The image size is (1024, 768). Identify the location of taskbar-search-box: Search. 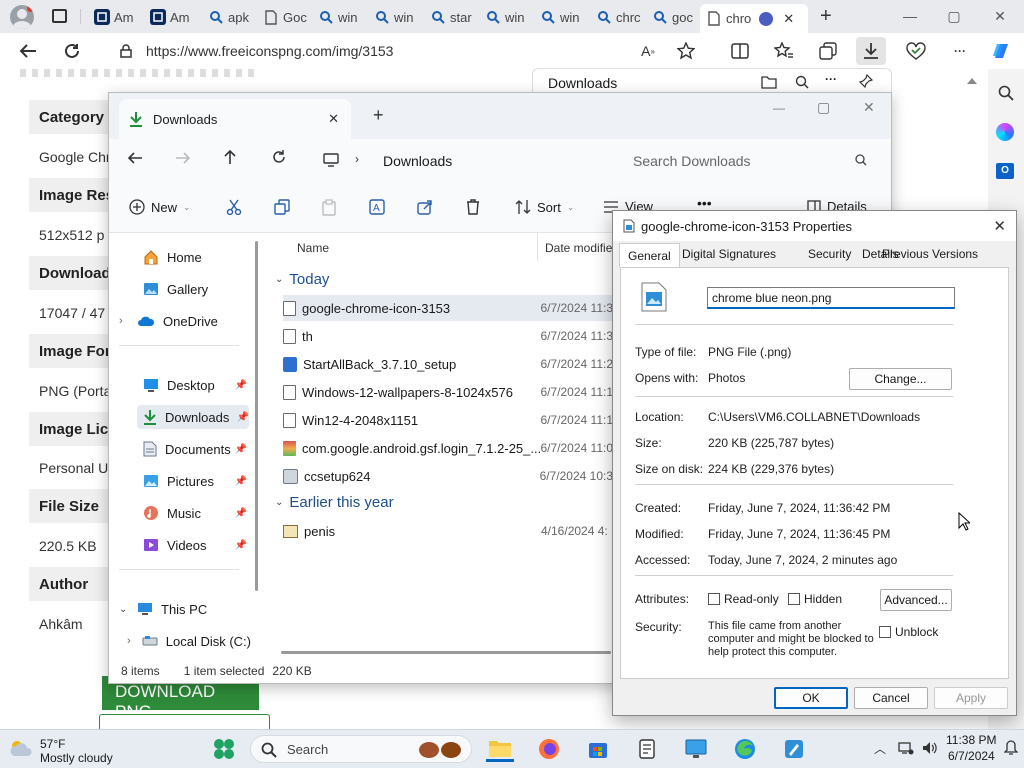
(361, 749).